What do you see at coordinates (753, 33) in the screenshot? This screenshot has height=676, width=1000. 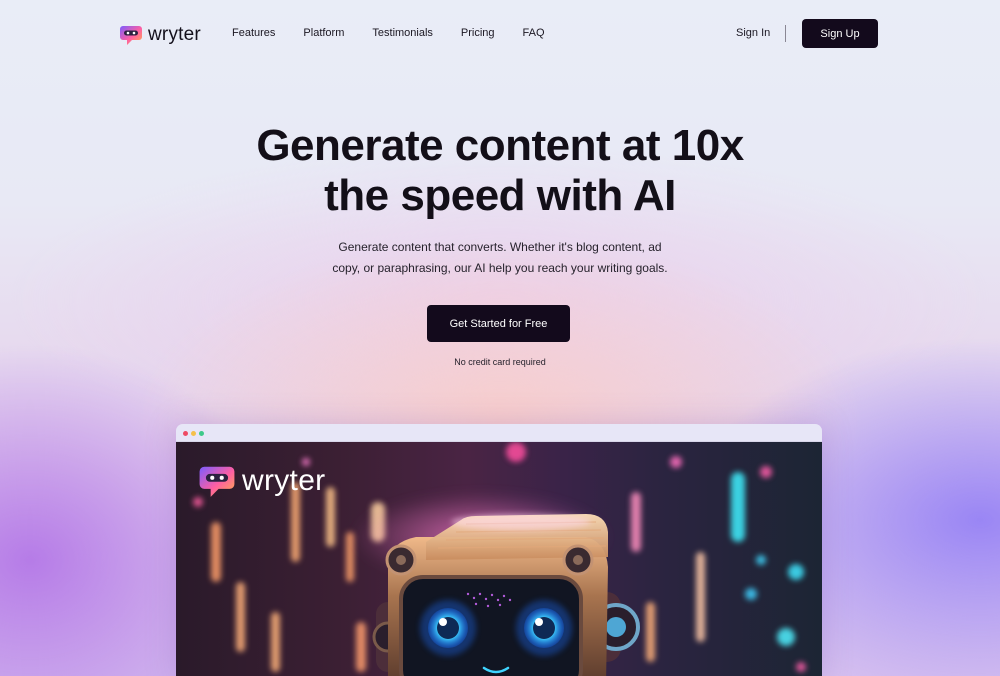 I see `sign-in-link: Sign In` at bounding box center [753, 33].